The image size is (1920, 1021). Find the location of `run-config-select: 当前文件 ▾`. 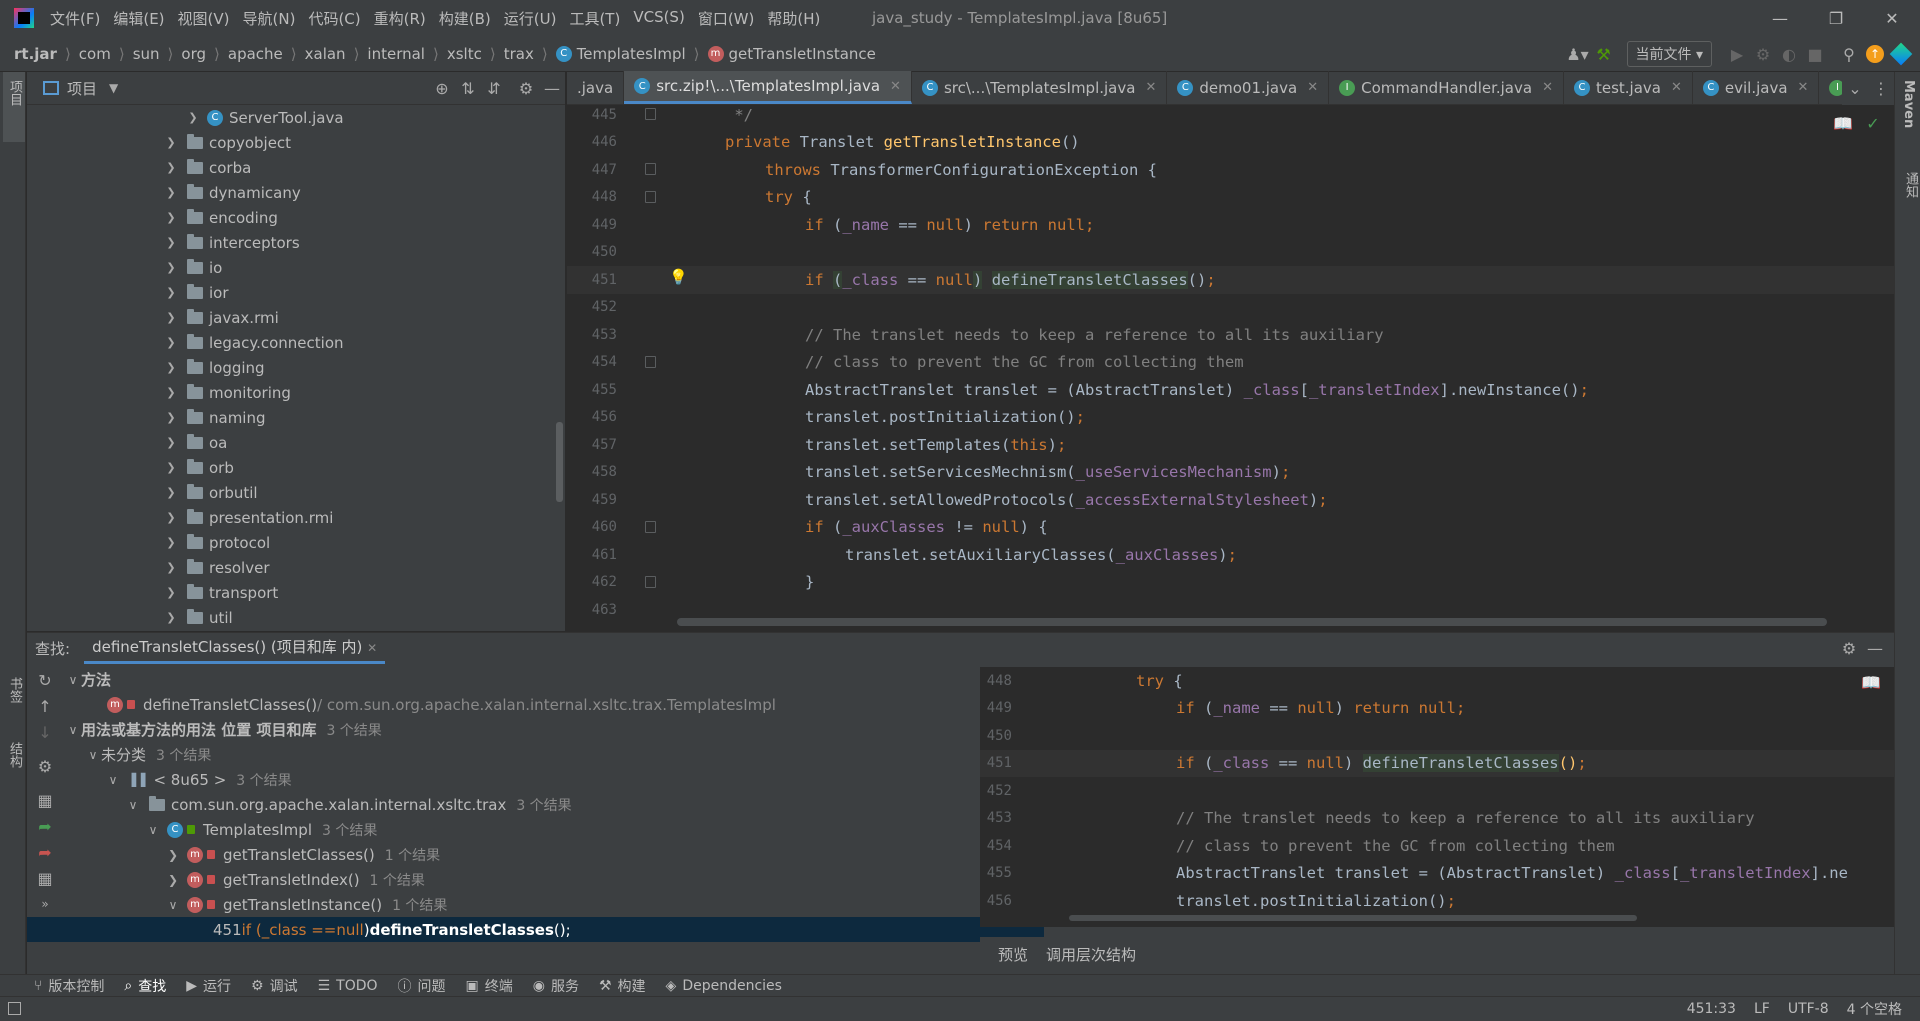

run-config-select: 当前文件 ▾ is located at coordinates (1669, 54).